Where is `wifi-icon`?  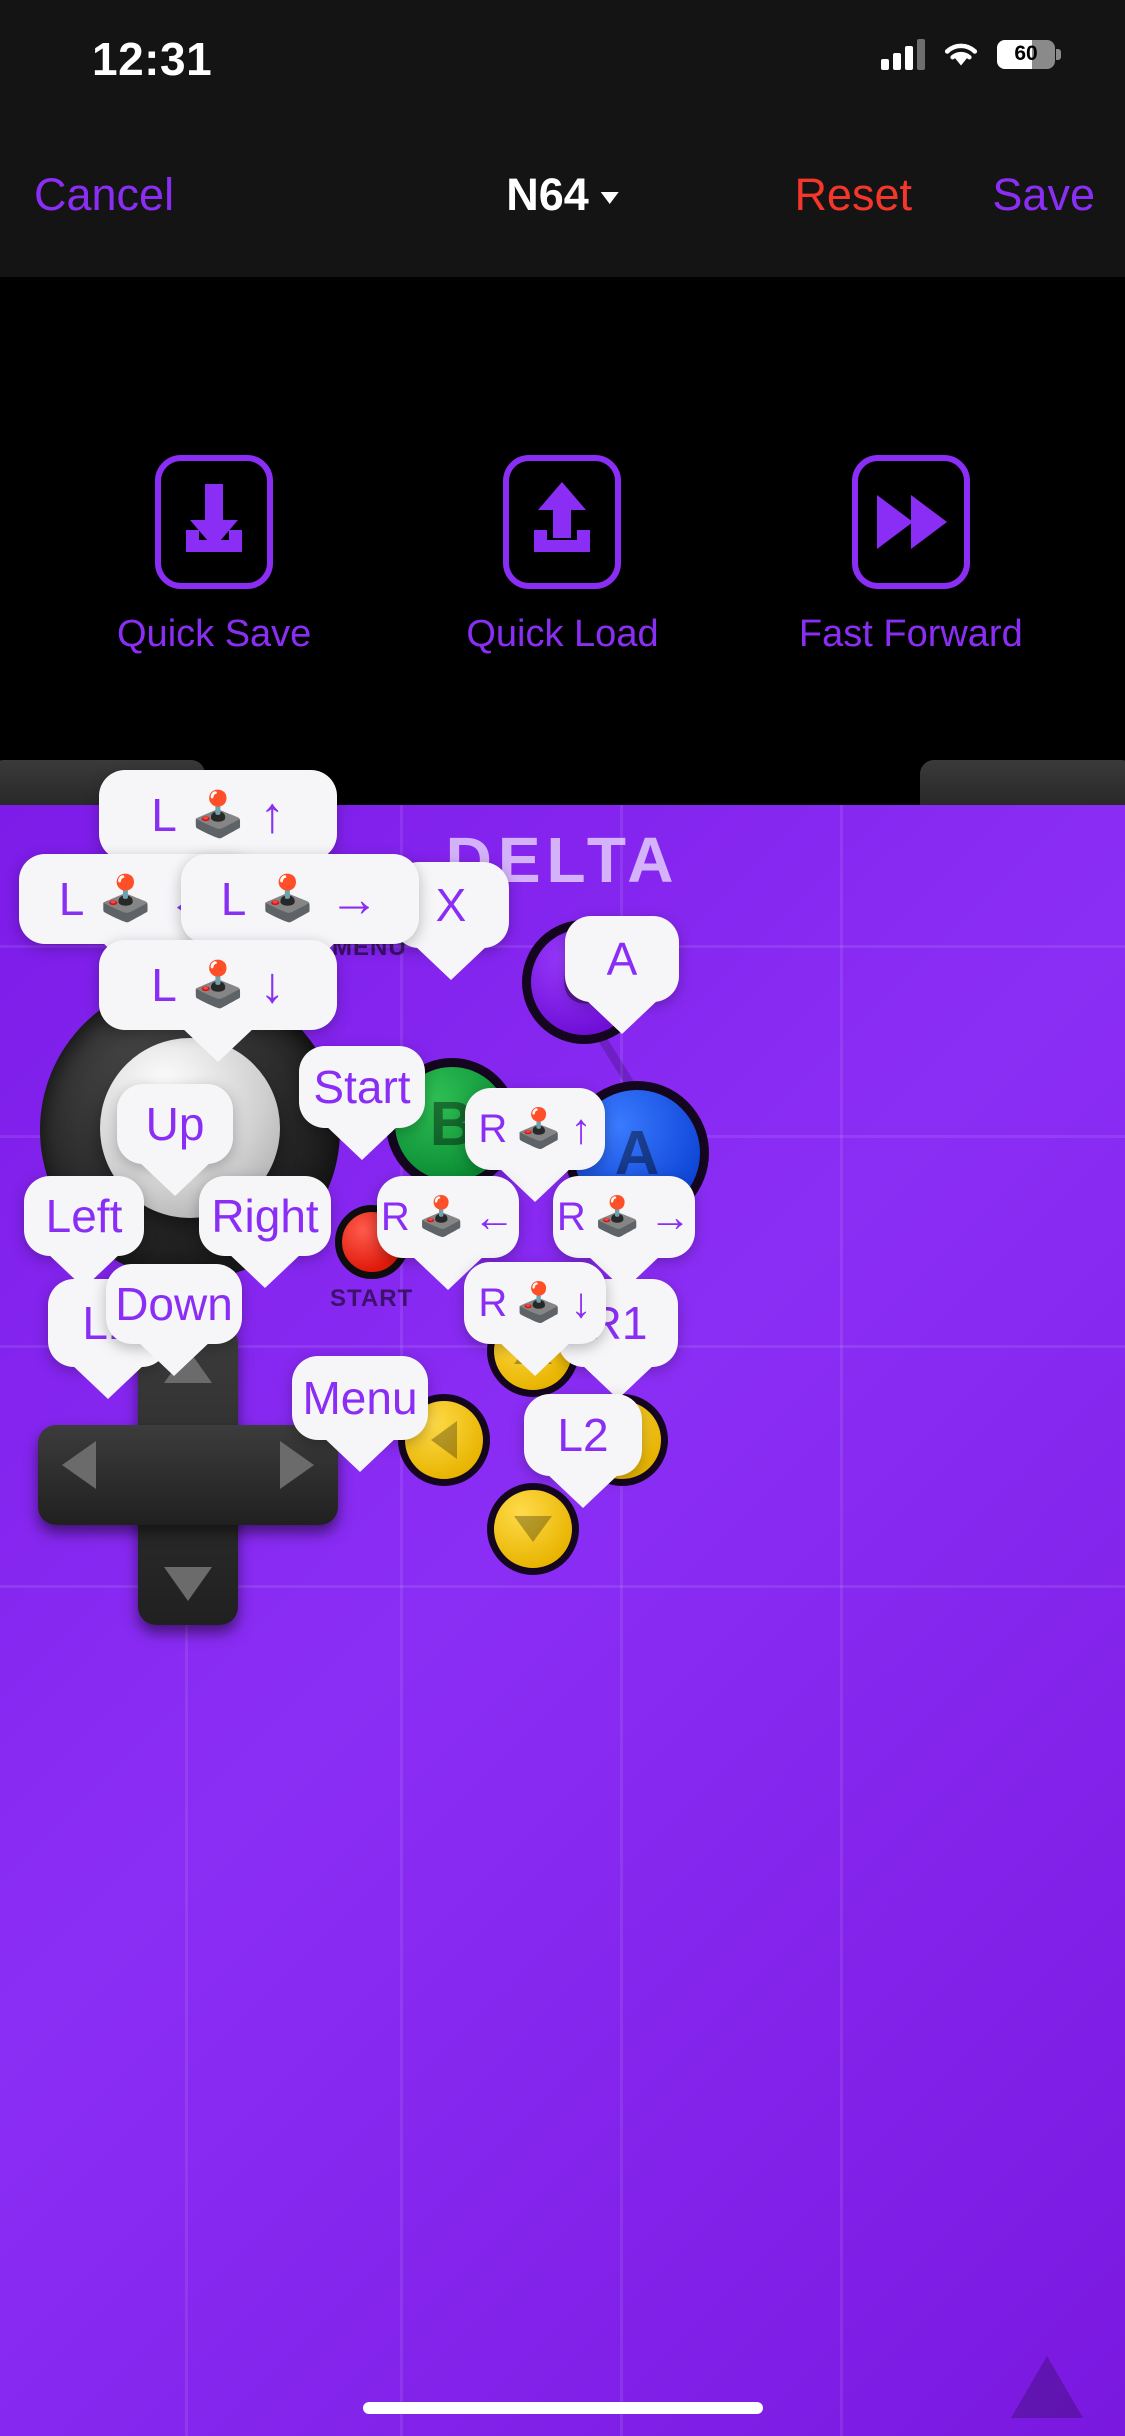
wifi-icon is located at coordinates (961, 54).